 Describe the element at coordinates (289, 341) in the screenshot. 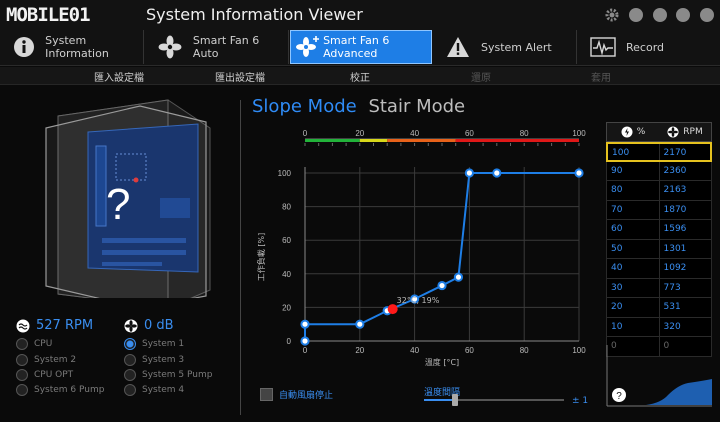

I see `y-tick-label: 0` at that location.